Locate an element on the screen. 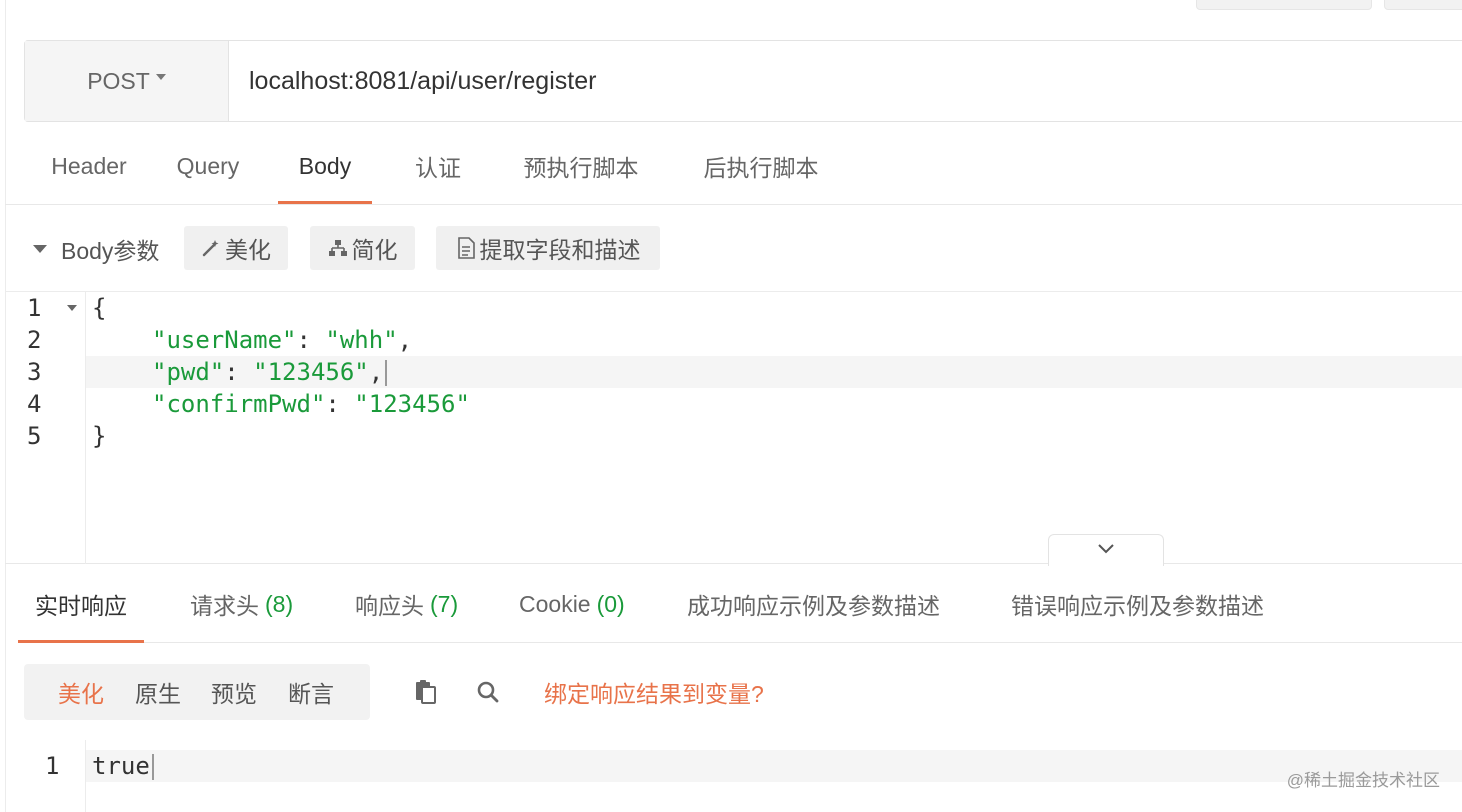  code-line: 1 { is located at coordinates (733, 308).